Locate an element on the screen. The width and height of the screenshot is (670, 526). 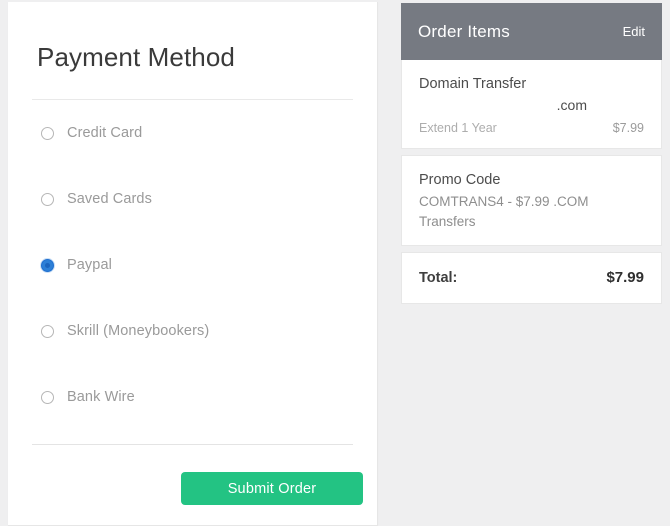
payment-option-label: Skrill (Moneybookers) is located at coordinates (138, 331).